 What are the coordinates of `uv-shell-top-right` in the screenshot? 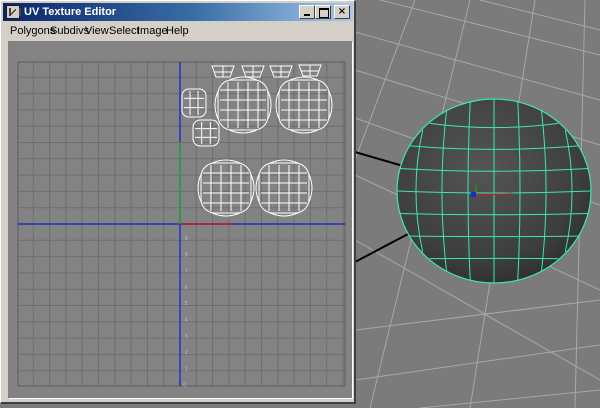 It's located at (304, 105).